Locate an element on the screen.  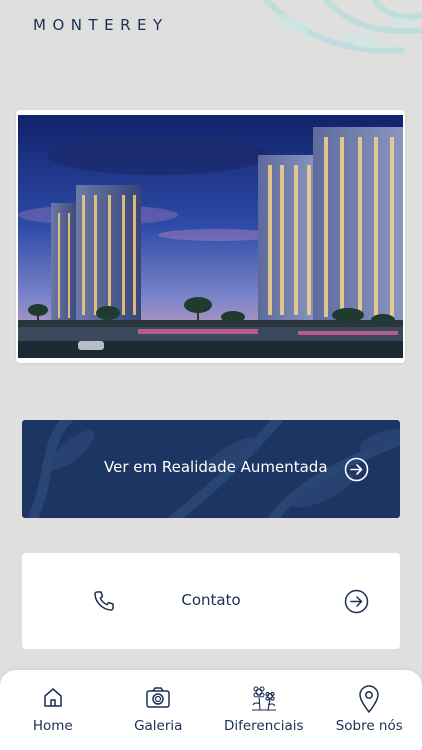
brand-logo: MONTEREY is located at coordinates (101, 25).